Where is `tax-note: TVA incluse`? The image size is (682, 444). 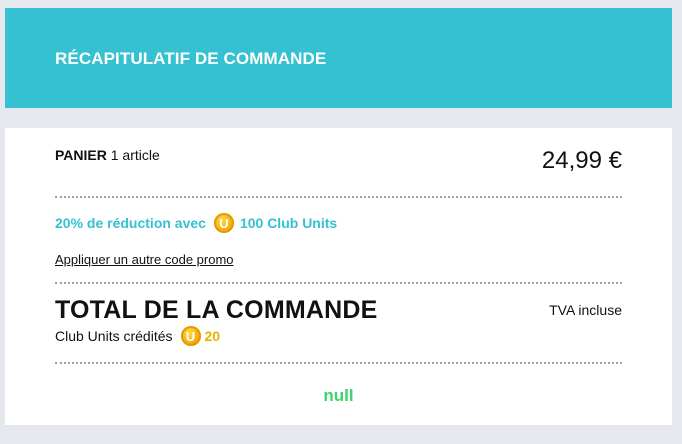 tax-note: TVA incluse is located at coordinates (585, 310).